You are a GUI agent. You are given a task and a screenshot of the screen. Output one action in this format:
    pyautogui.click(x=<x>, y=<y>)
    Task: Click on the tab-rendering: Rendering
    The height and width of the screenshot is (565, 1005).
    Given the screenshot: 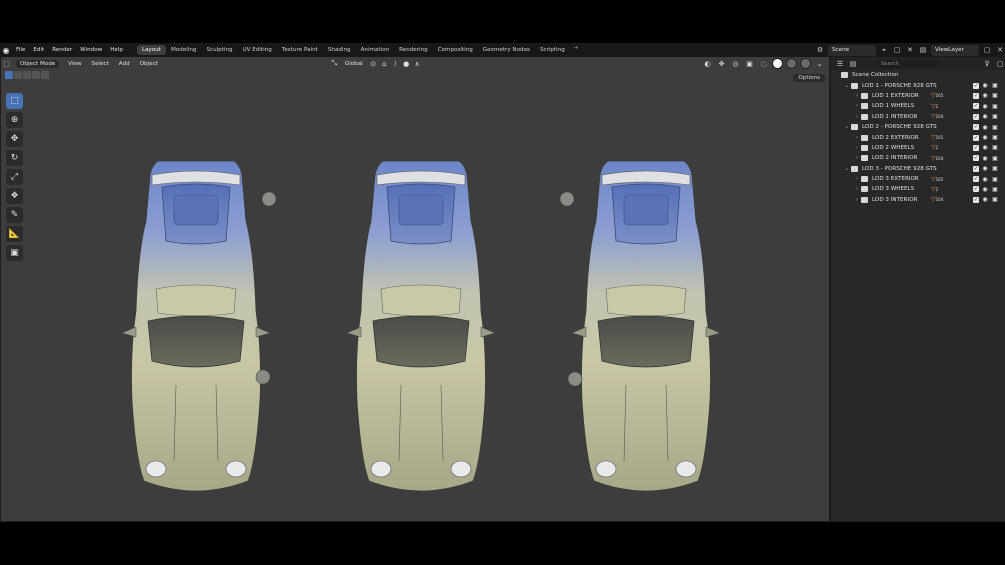 What is the action you would take?
    pyautogui.click(x=413, y=50)
    